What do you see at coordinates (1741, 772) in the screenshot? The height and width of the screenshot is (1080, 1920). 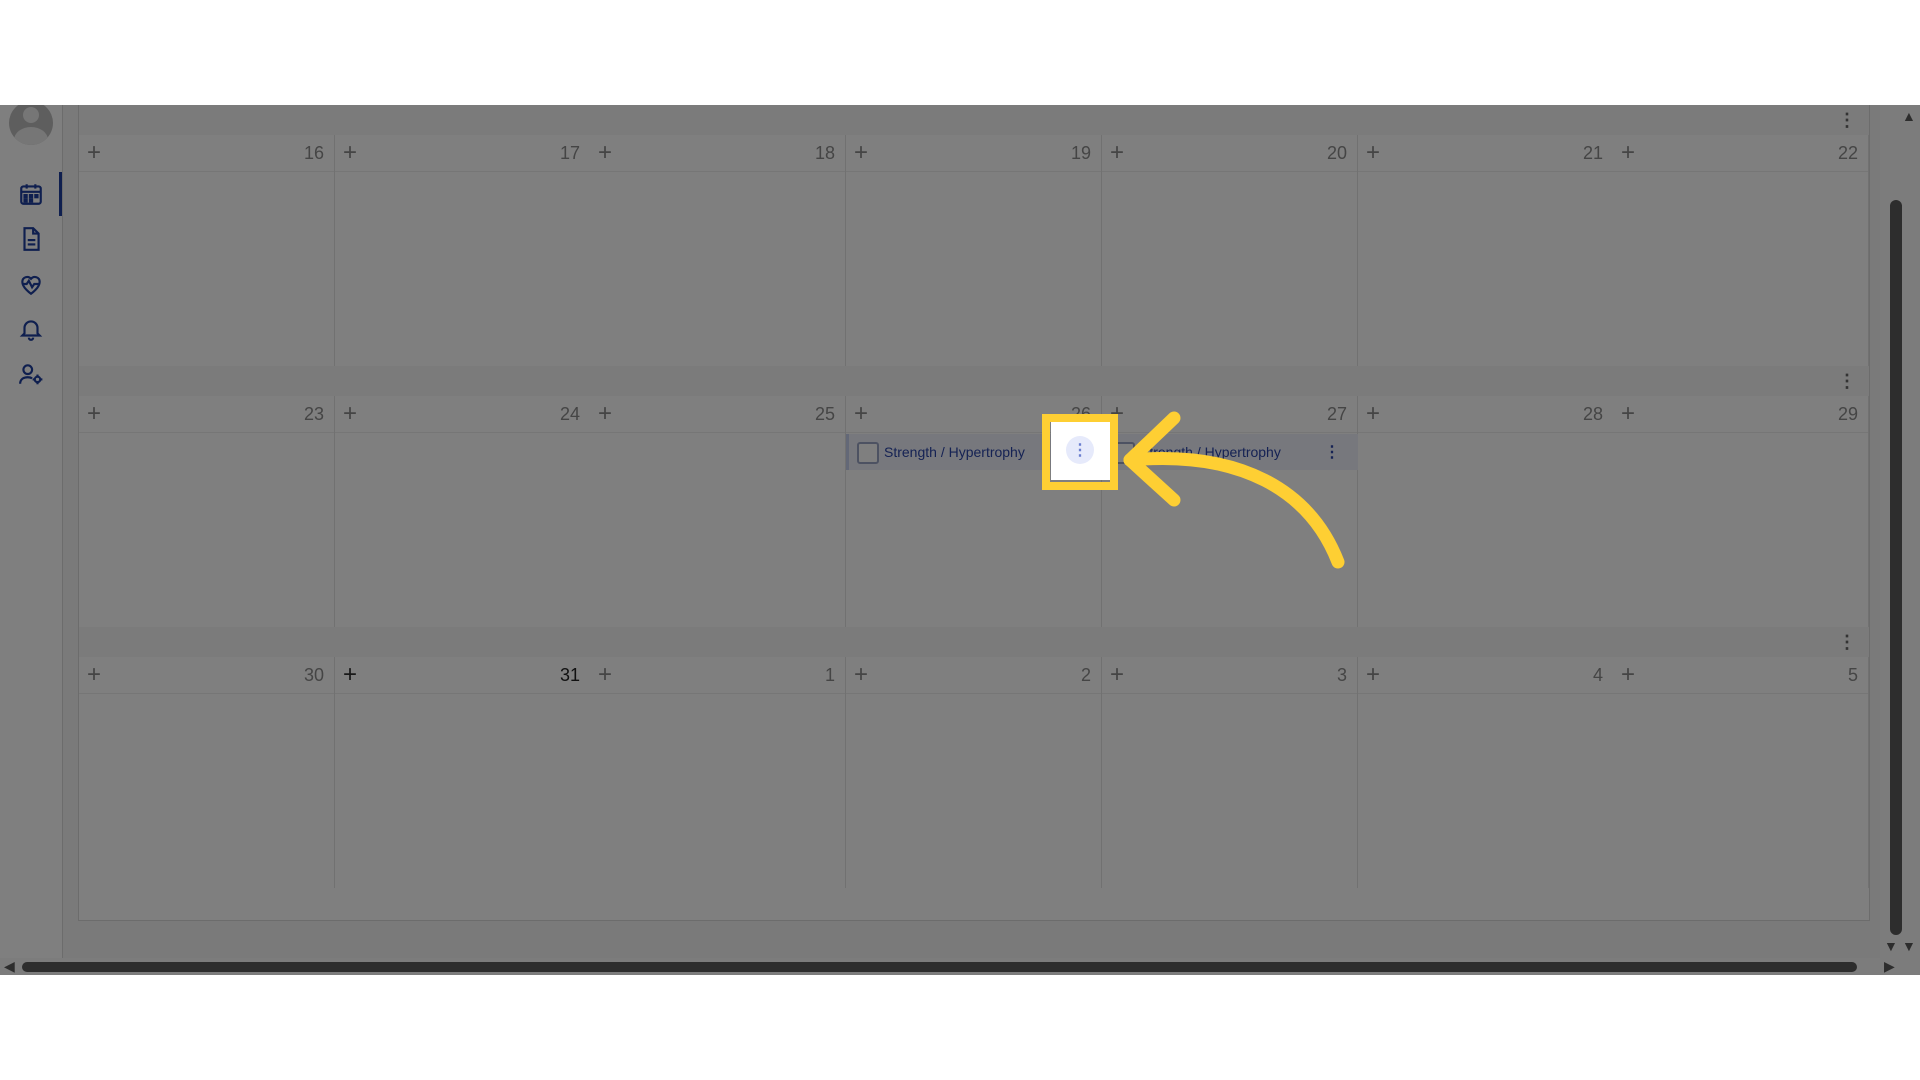 I see `day-cell: +5` at bounding box center [1741, 772].